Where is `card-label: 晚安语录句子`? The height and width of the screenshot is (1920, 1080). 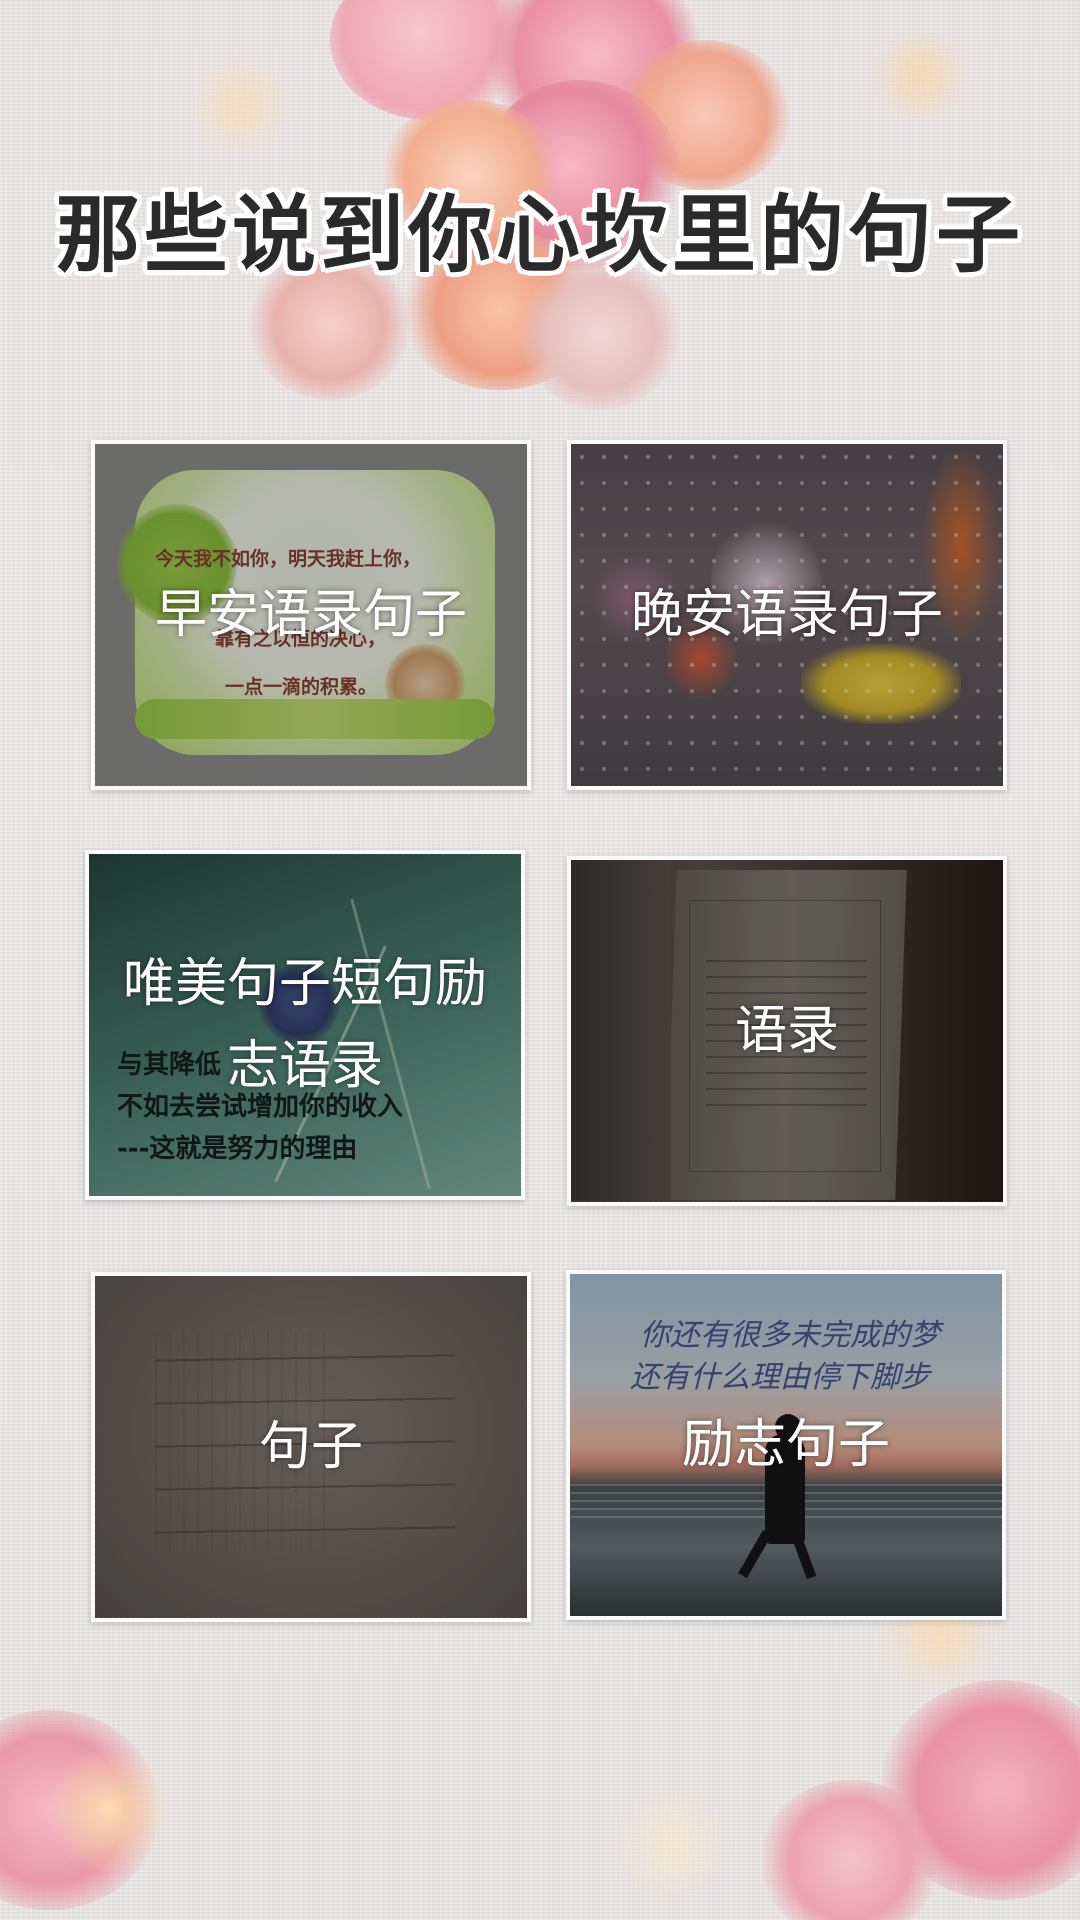 card-label: 晚安语录句子 is located at coordinates (786, 615).